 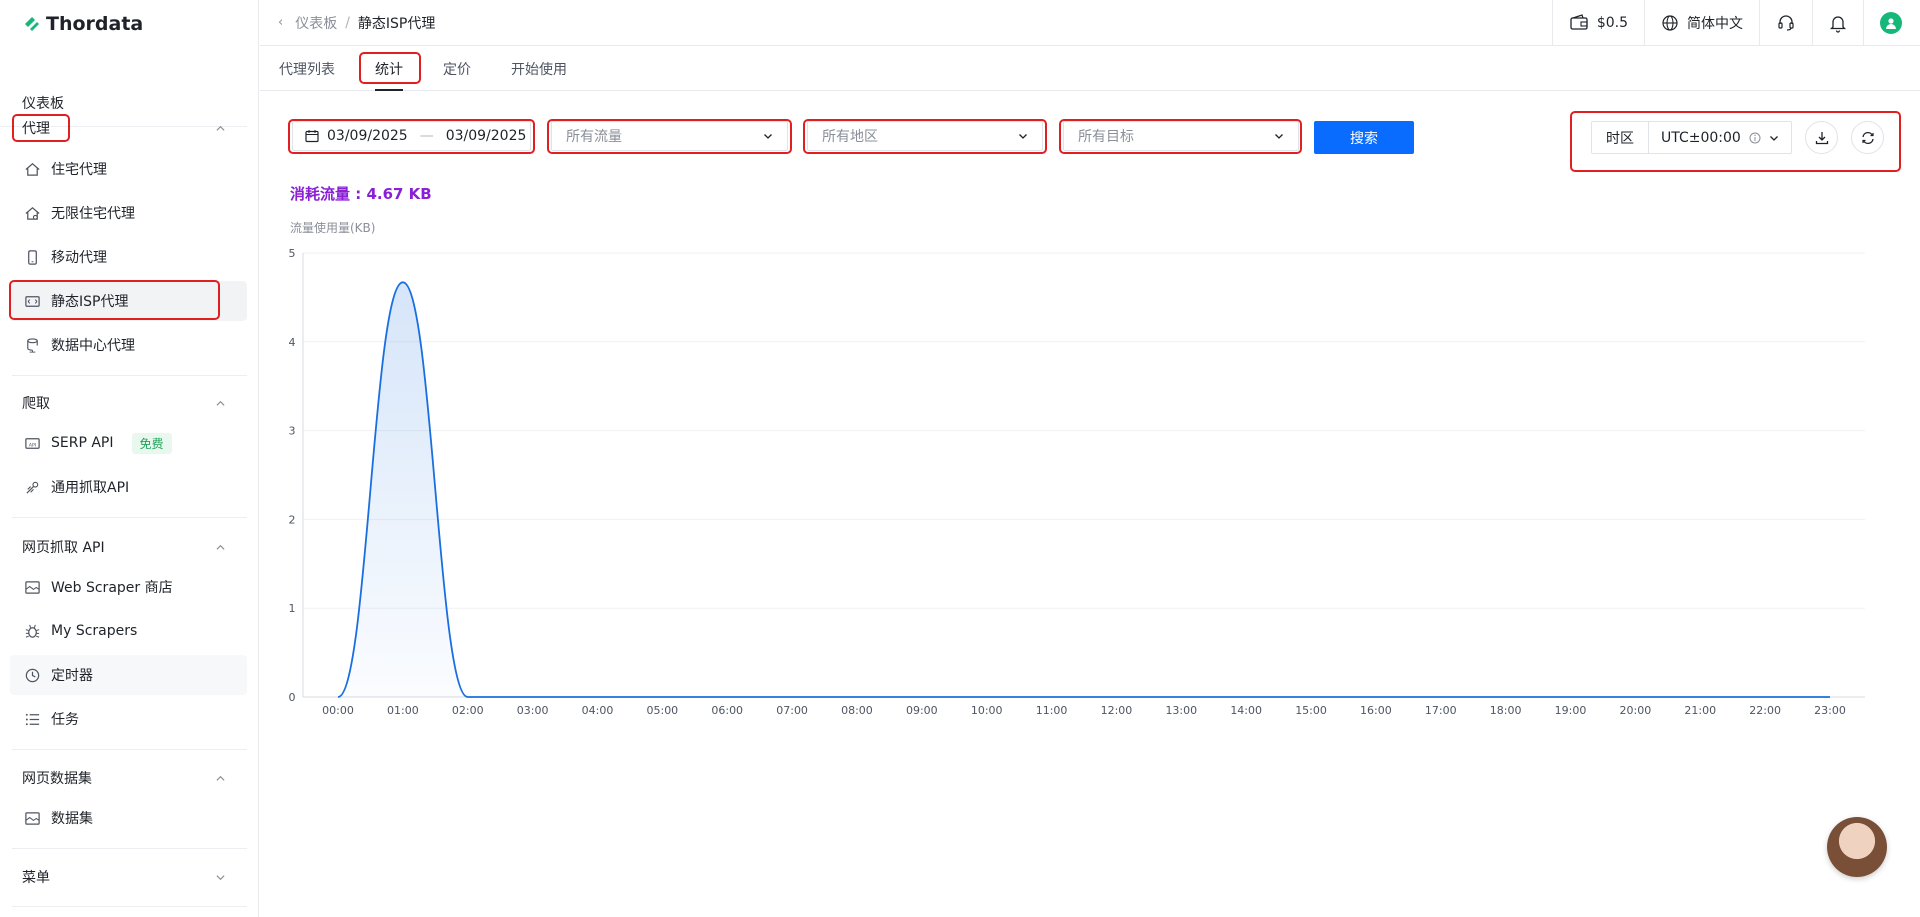 I want to click on x-tick-label: 22:00, so click(x=1765, y=710).